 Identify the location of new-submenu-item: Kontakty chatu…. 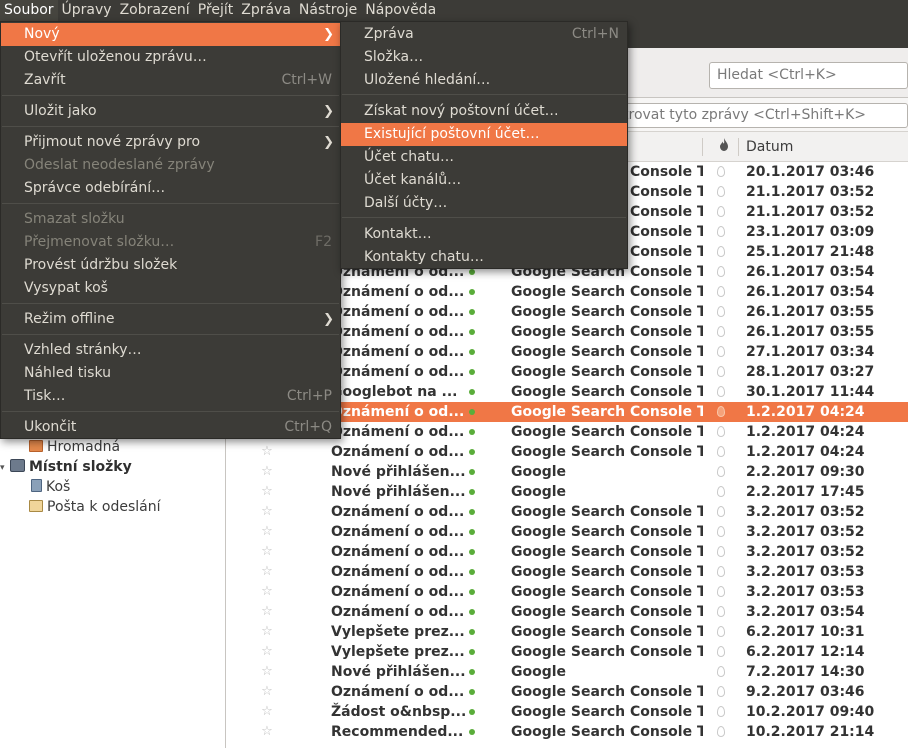
(484, 257).